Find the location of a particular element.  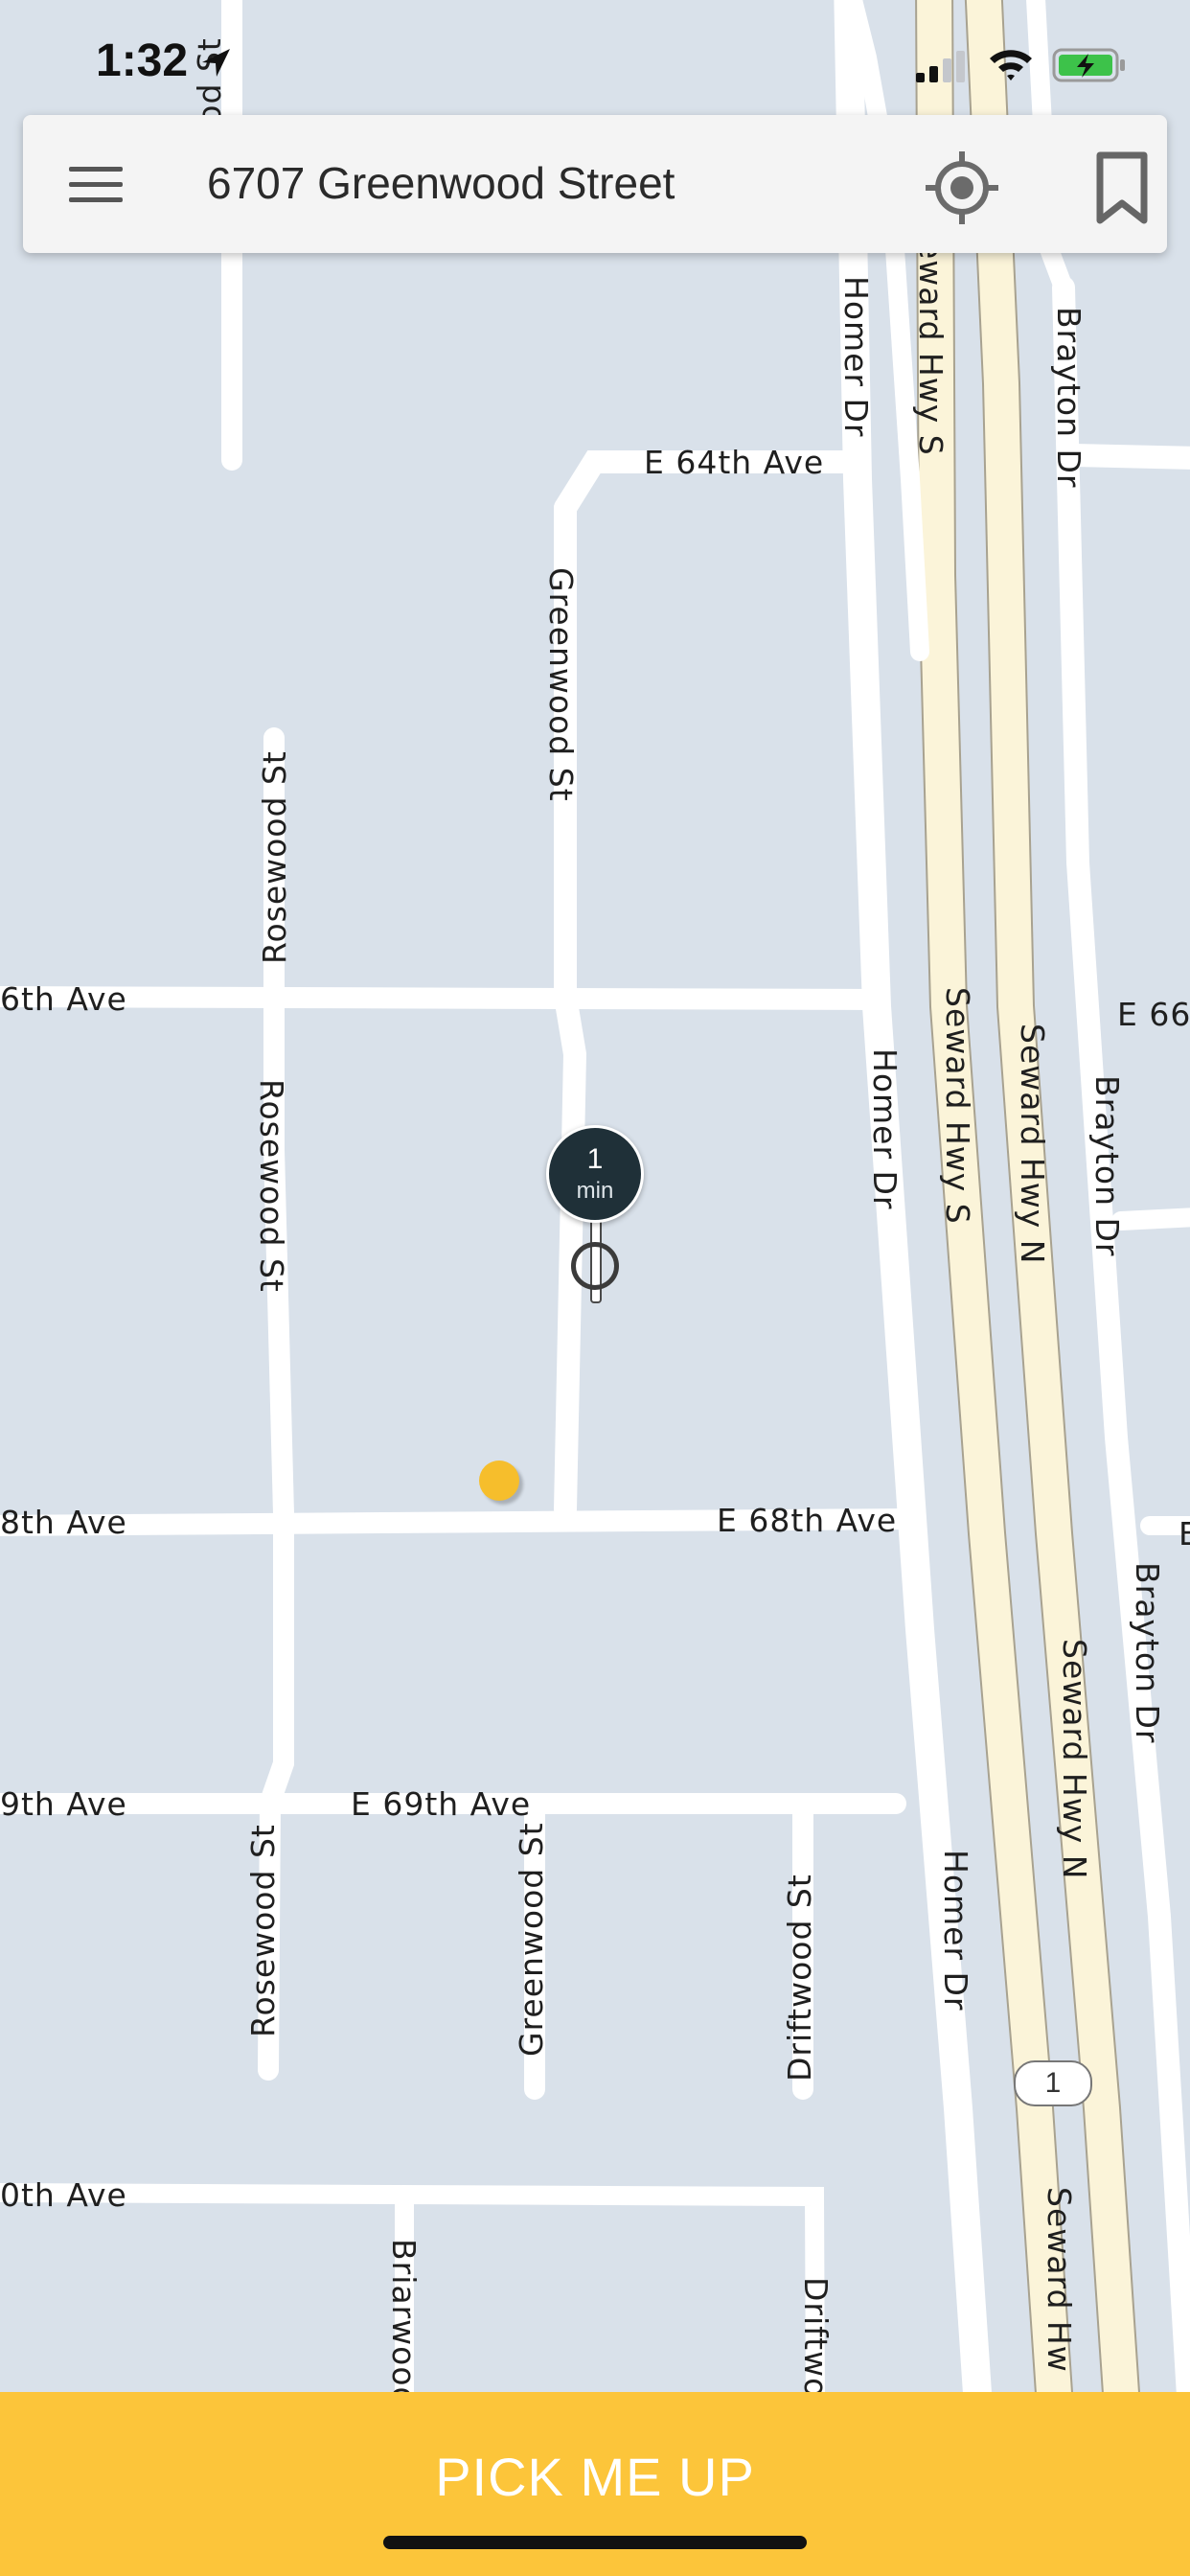

pickup-location-ring is located at coordinates (595, 1266).